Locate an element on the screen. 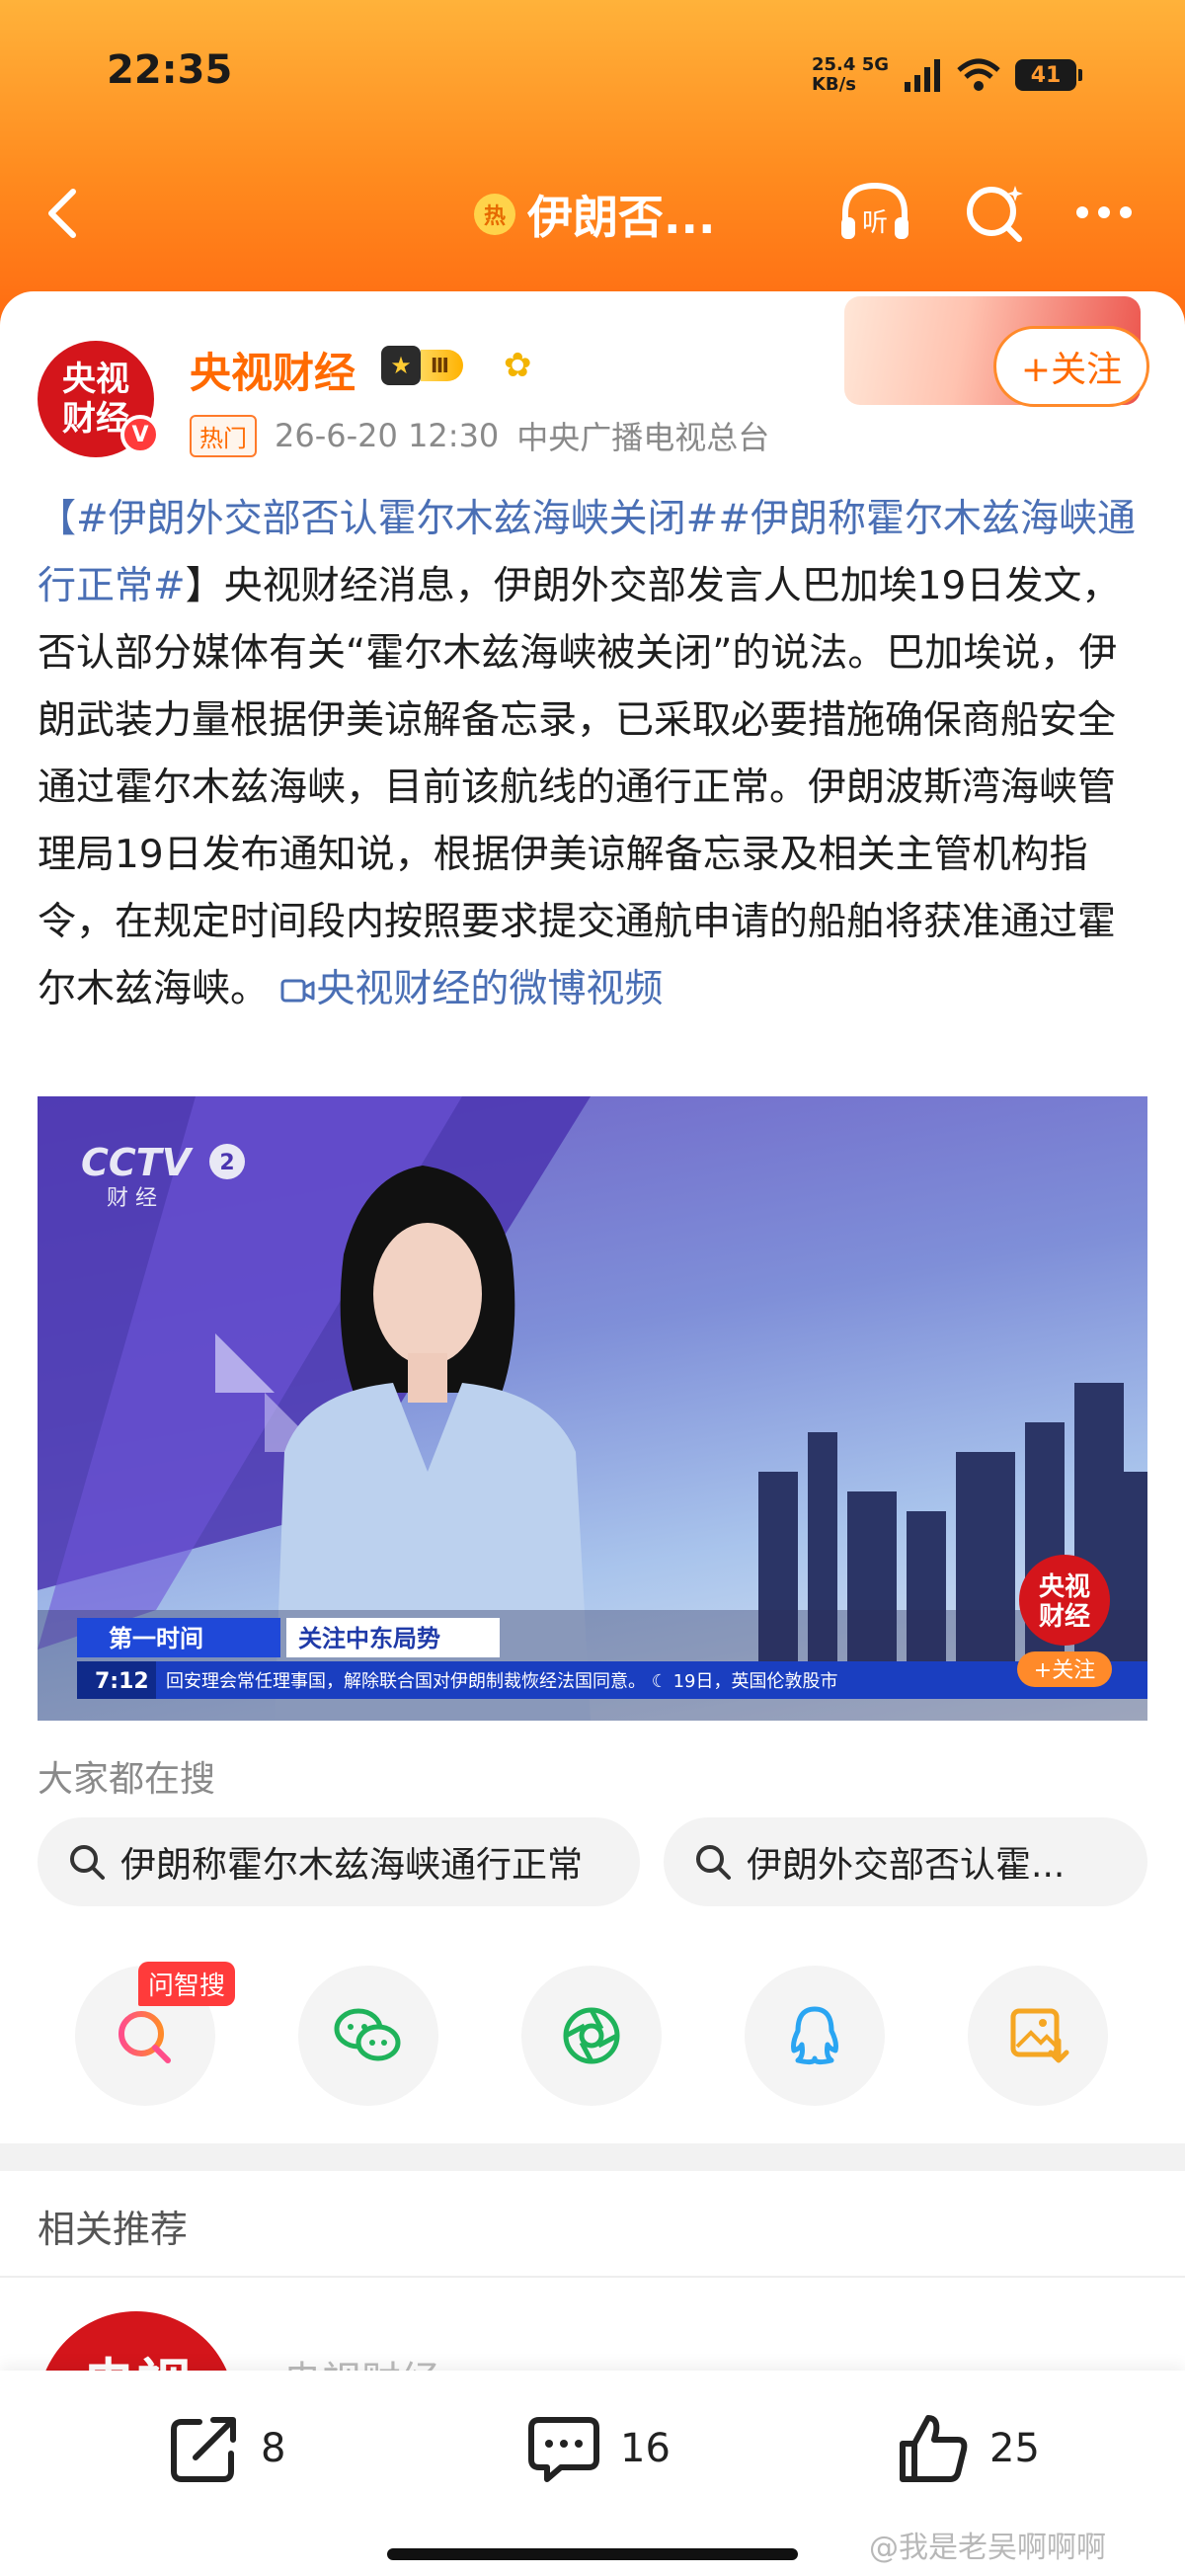  program-name: 第一时间 is located at coordinates (156, 1638).